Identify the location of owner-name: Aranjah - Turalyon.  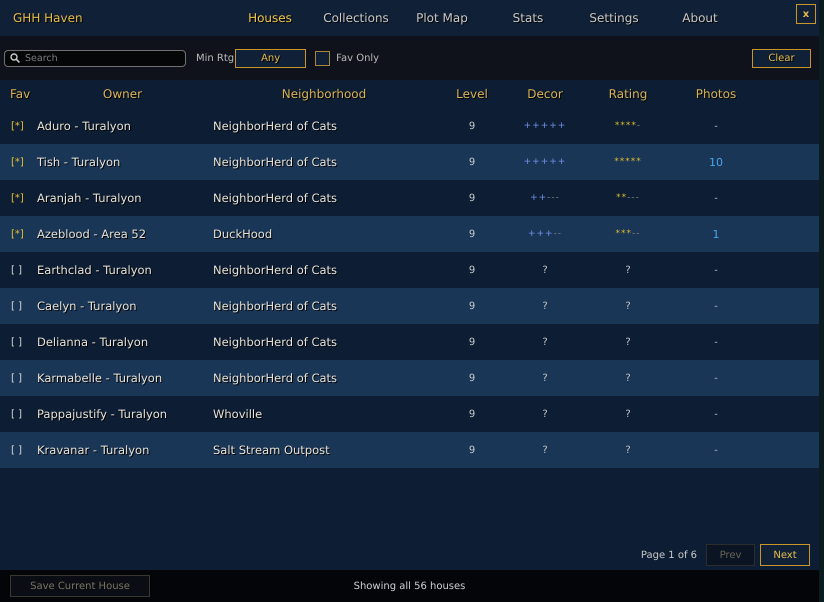
(89, 198).